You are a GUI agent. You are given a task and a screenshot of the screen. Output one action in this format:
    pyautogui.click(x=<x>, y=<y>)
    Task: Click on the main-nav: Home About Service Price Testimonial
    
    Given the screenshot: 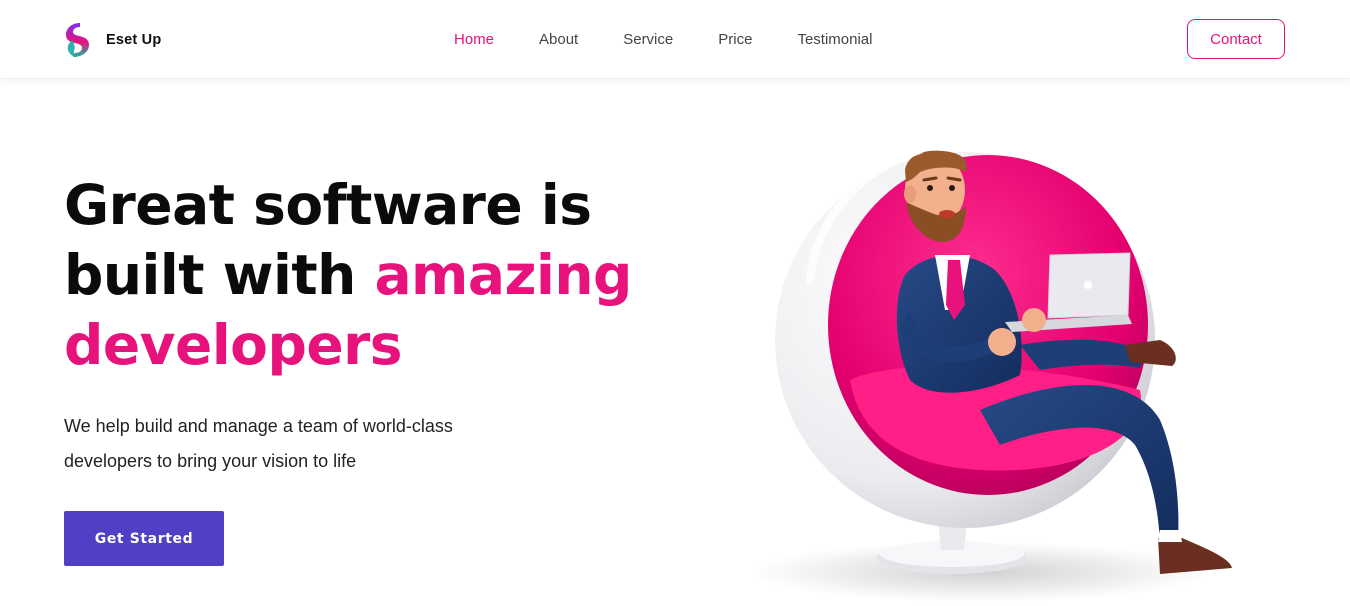 What is the action you would take?
    pyautogui.click(x=685, y=39)
    